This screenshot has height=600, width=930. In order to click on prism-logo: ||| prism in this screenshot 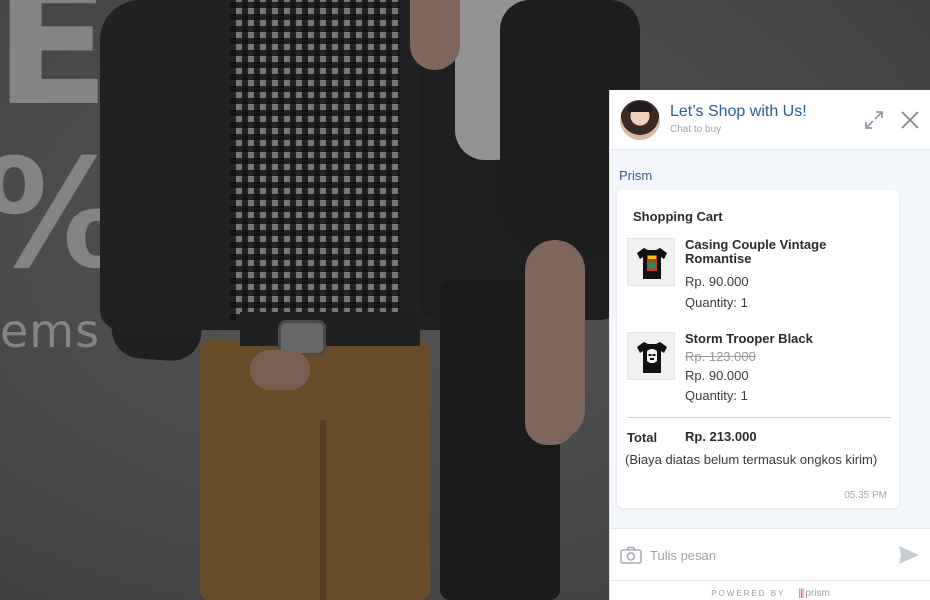, I will do `click(814, 593)`.